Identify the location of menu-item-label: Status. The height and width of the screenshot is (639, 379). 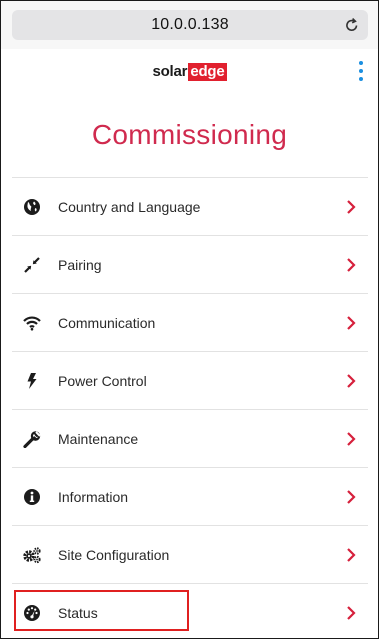
(78, 612).